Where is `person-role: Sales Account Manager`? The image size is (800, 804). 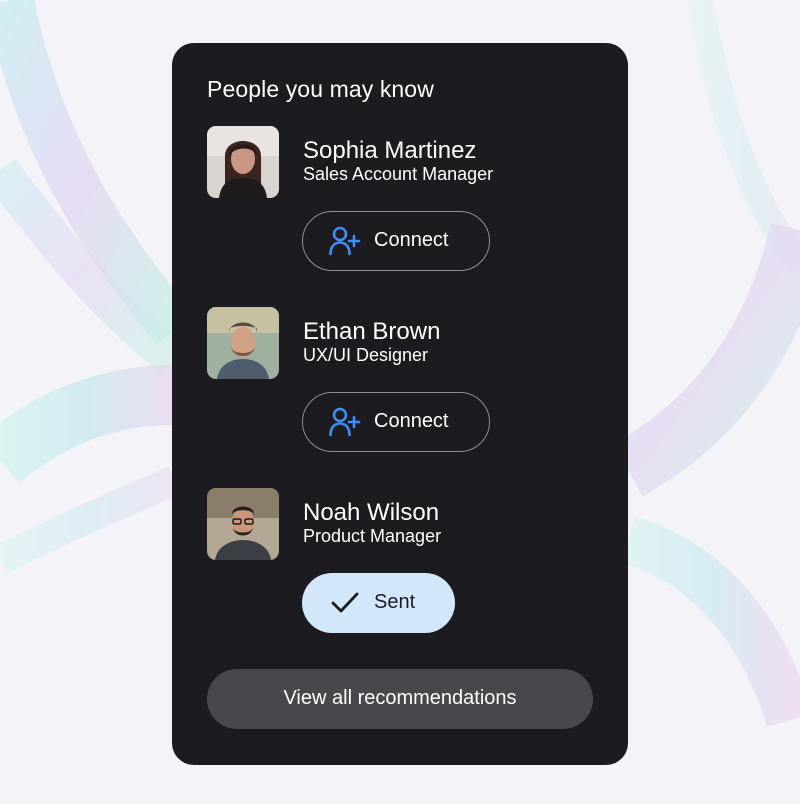 person-role: Sales Account Manager is located at coordinates (398, 174).